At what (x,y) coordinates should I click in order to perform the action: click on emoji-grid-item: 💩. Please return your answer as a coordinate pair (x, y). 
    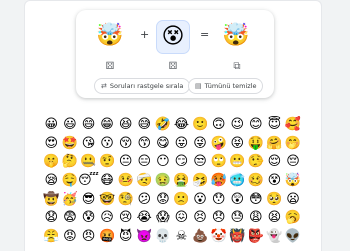
    Looking at the image, I should click on (200, 236).